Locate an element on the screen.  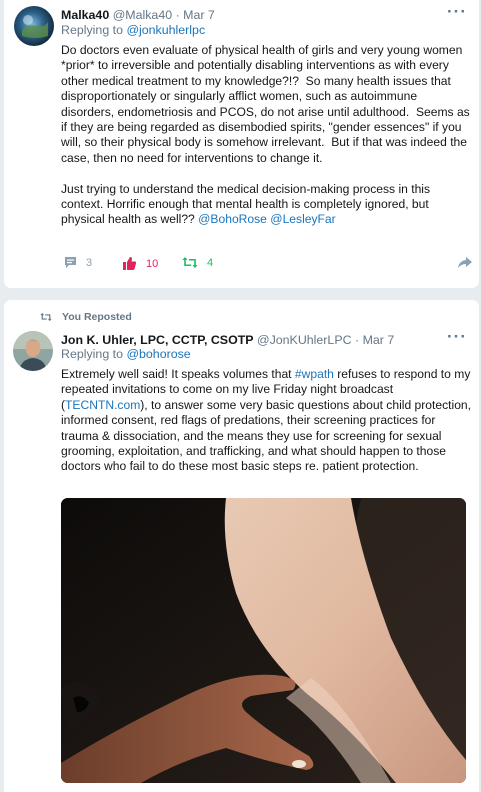
hashtag-link: #wpath is located at coordinates (314, 374).